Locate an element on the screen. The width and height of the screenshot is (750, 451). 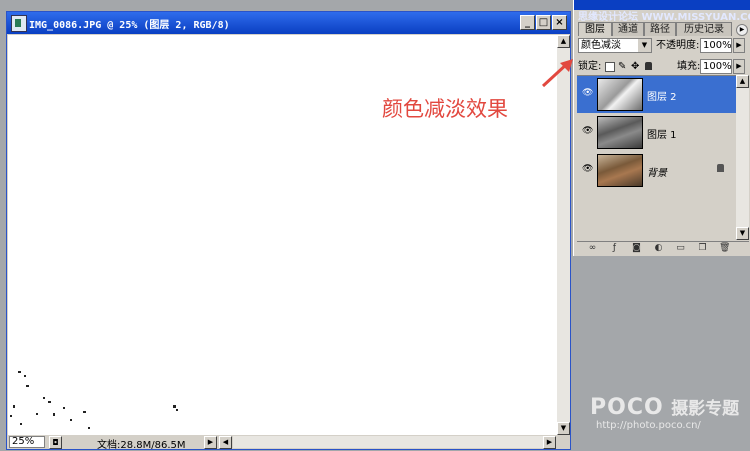
layer-row-layer-2: 👁 图层 2 is located at coordinates (656, 94).